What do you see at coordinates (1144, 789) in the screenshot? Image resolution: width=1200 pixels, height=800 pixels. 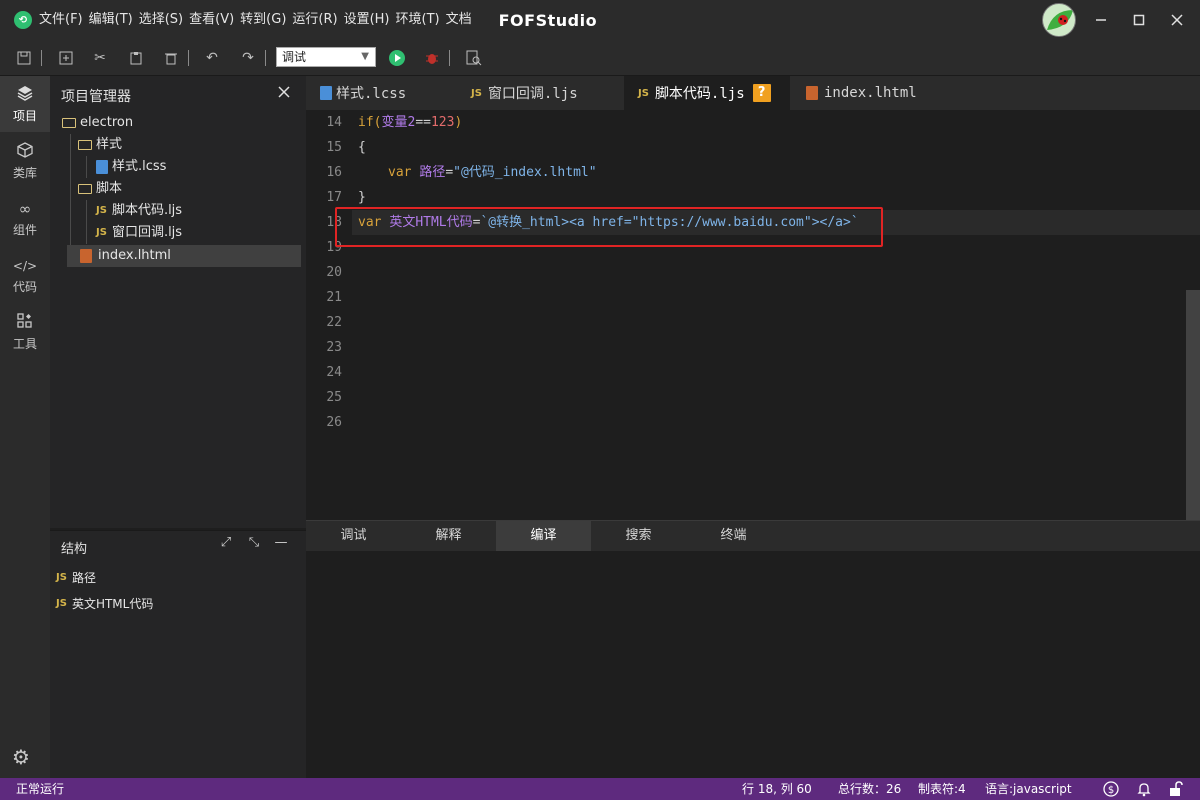 I see `bell-icon` at bounding box center [1144, 789].